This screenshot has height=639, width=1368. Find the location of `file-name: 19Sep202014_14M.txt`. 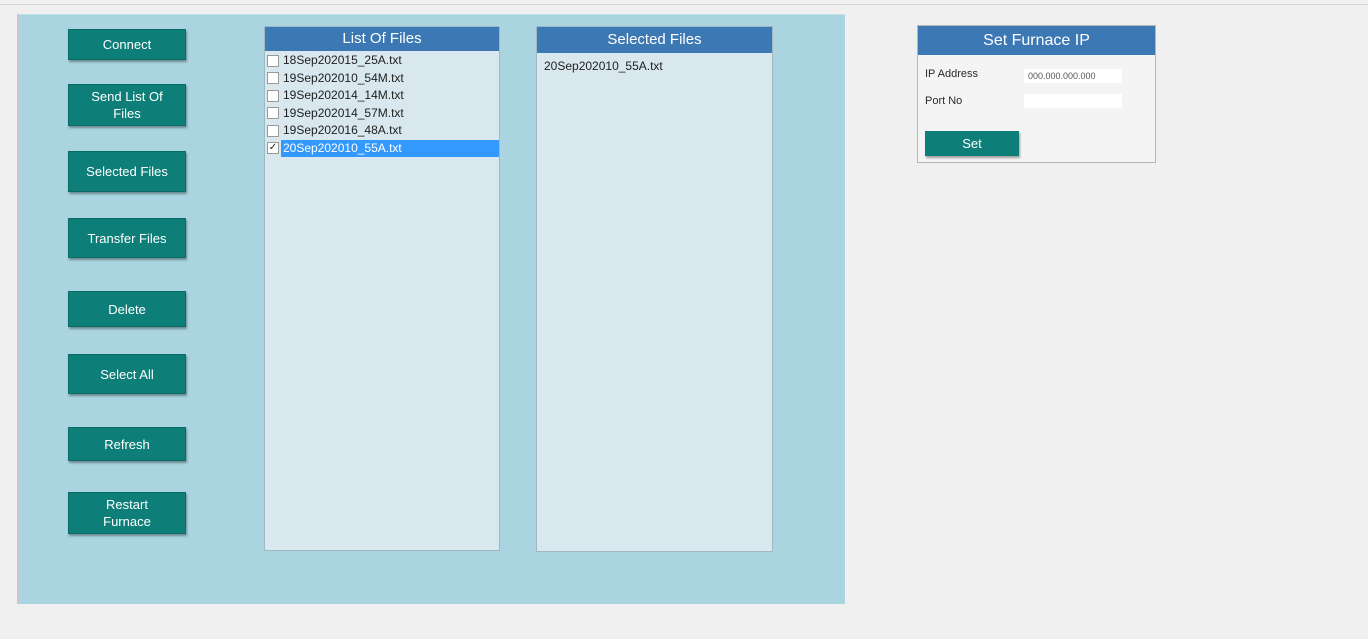

file-name: 19Sep202014_14M.txt is located at coordinates (343, 95).